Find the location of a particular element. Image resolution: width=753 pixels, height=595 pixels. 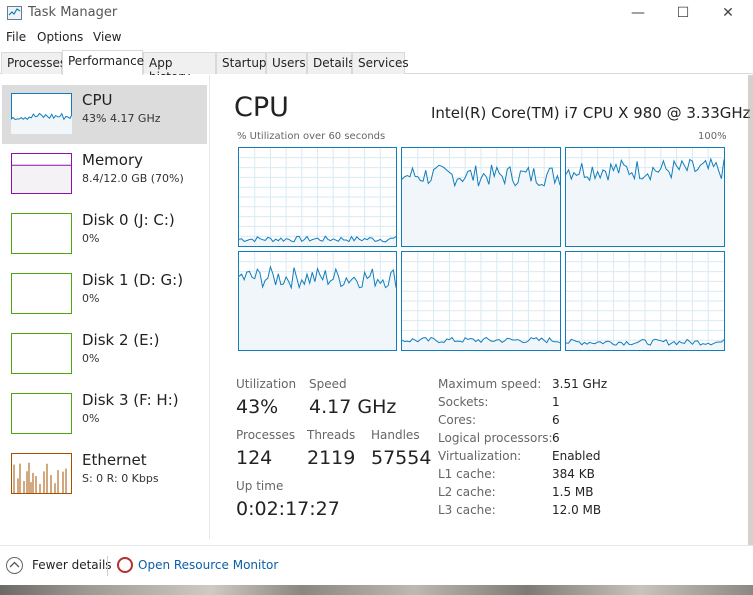

tab-details: Details is located at coordinates (331, 63).